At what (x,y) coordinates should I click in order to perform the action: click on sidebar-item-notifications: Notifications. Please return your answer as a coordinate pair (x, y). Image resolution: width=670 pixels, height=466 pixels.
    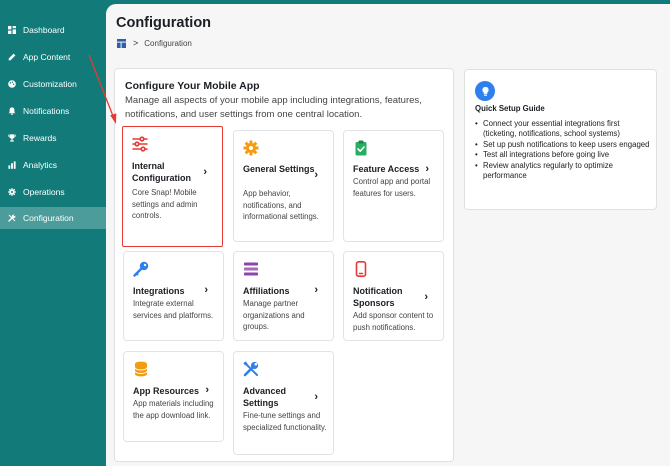
    Looking at the image, I should click on (53, 111).